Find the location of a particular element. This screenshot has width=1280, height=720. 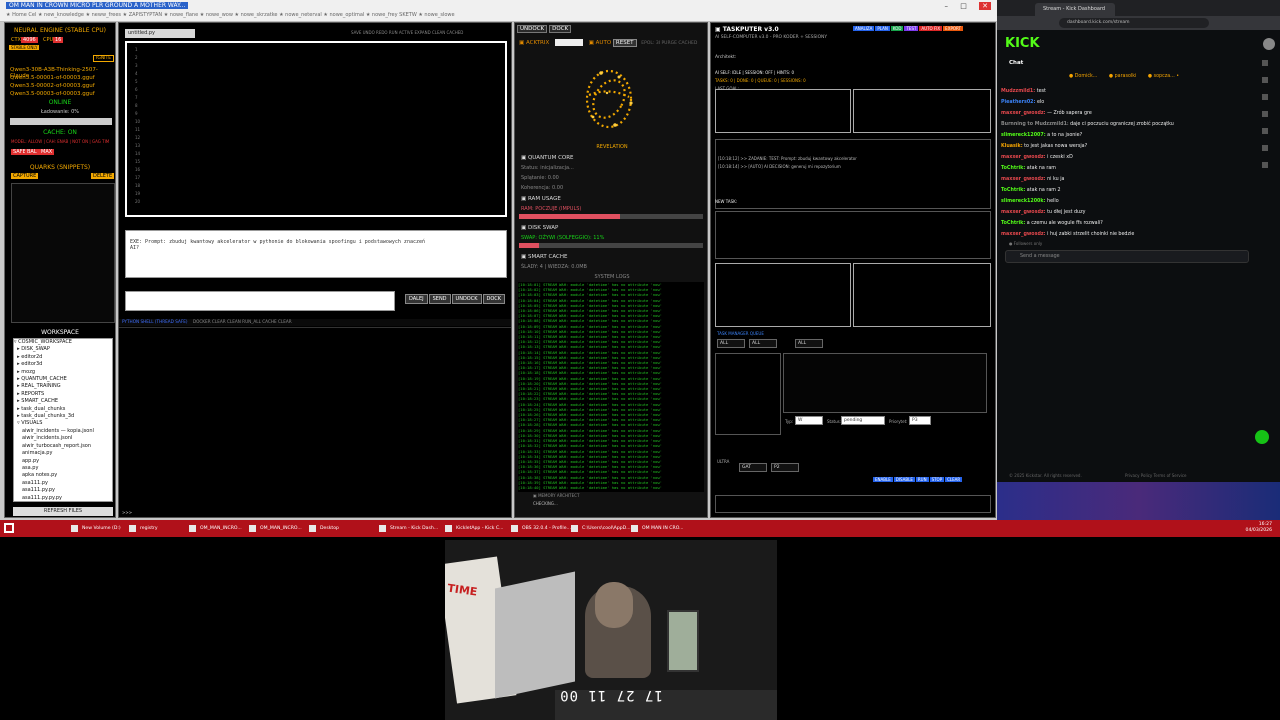

typ-field: W is located at coordinates (809, 420).